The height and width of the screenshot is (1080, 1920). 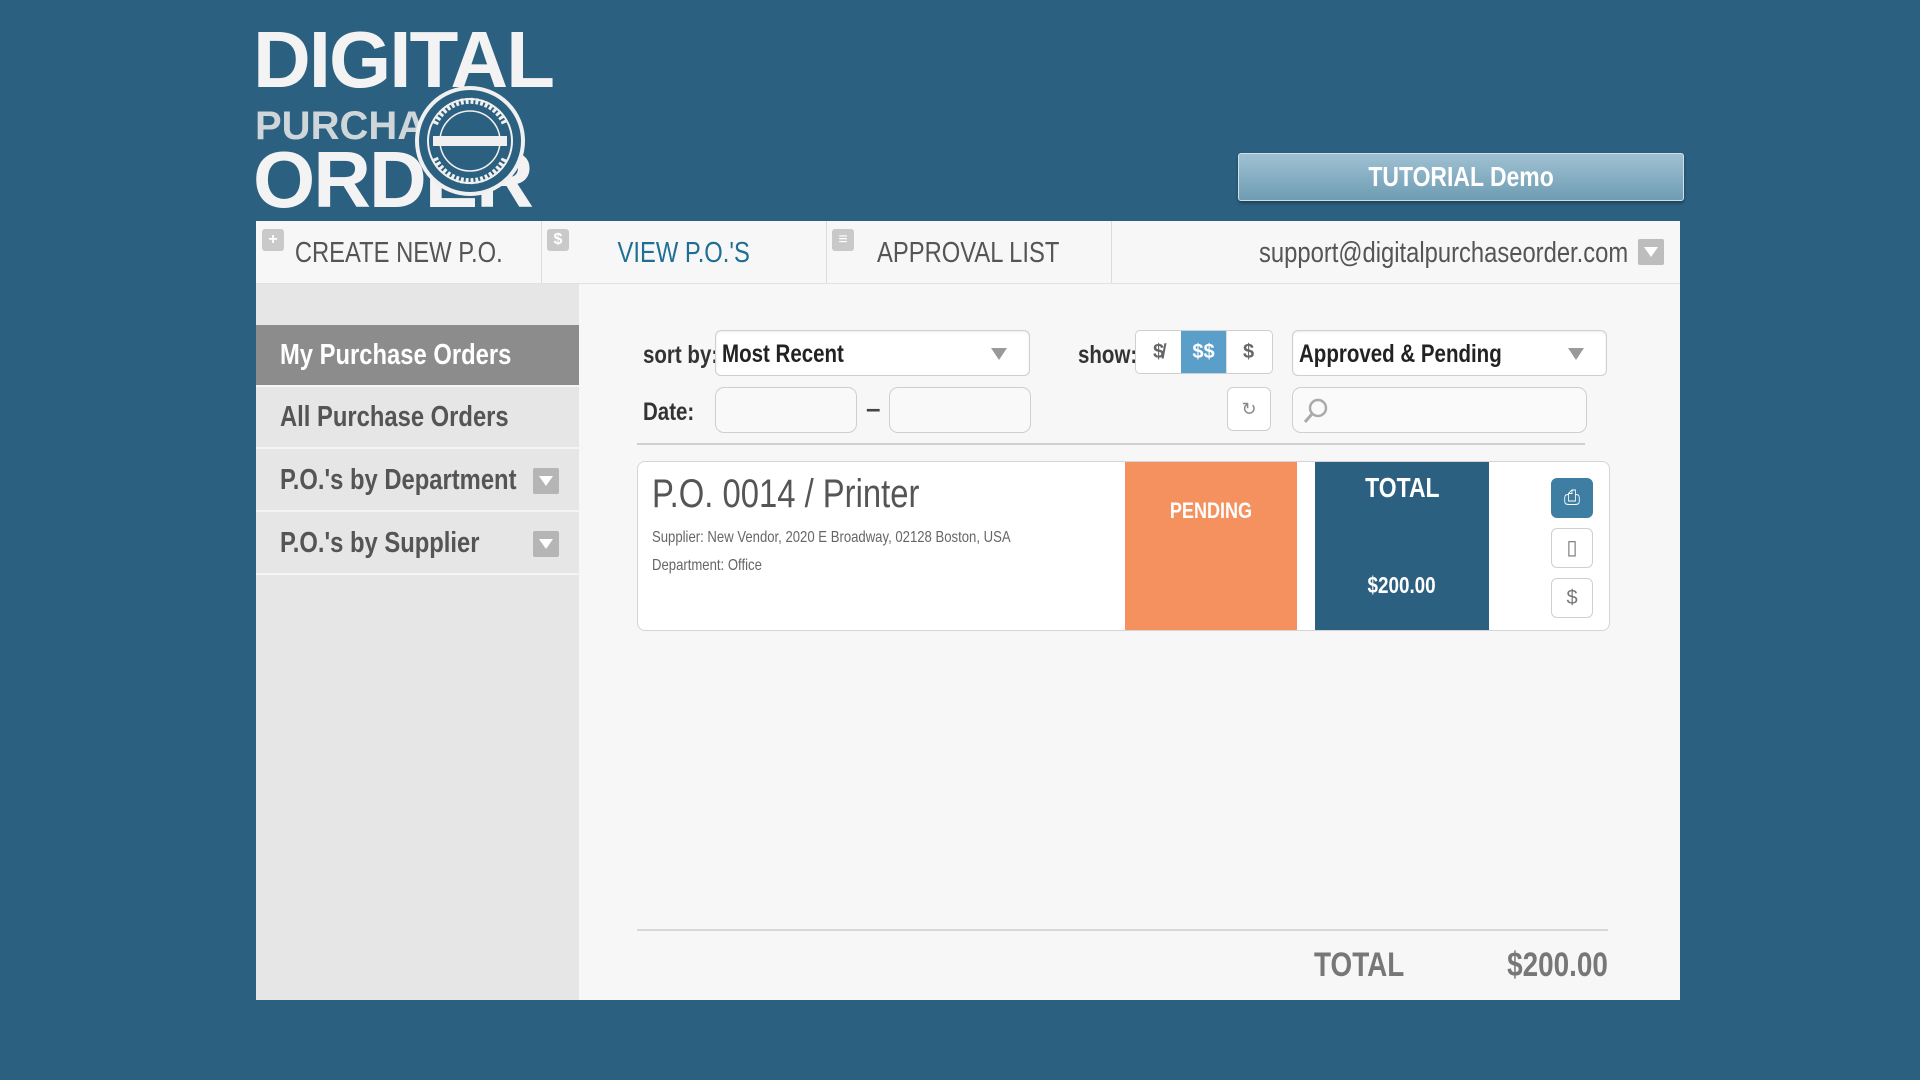 I want to click on account-menu: support@digitalpurchaseorder.com, so click(x=1400, y=252).